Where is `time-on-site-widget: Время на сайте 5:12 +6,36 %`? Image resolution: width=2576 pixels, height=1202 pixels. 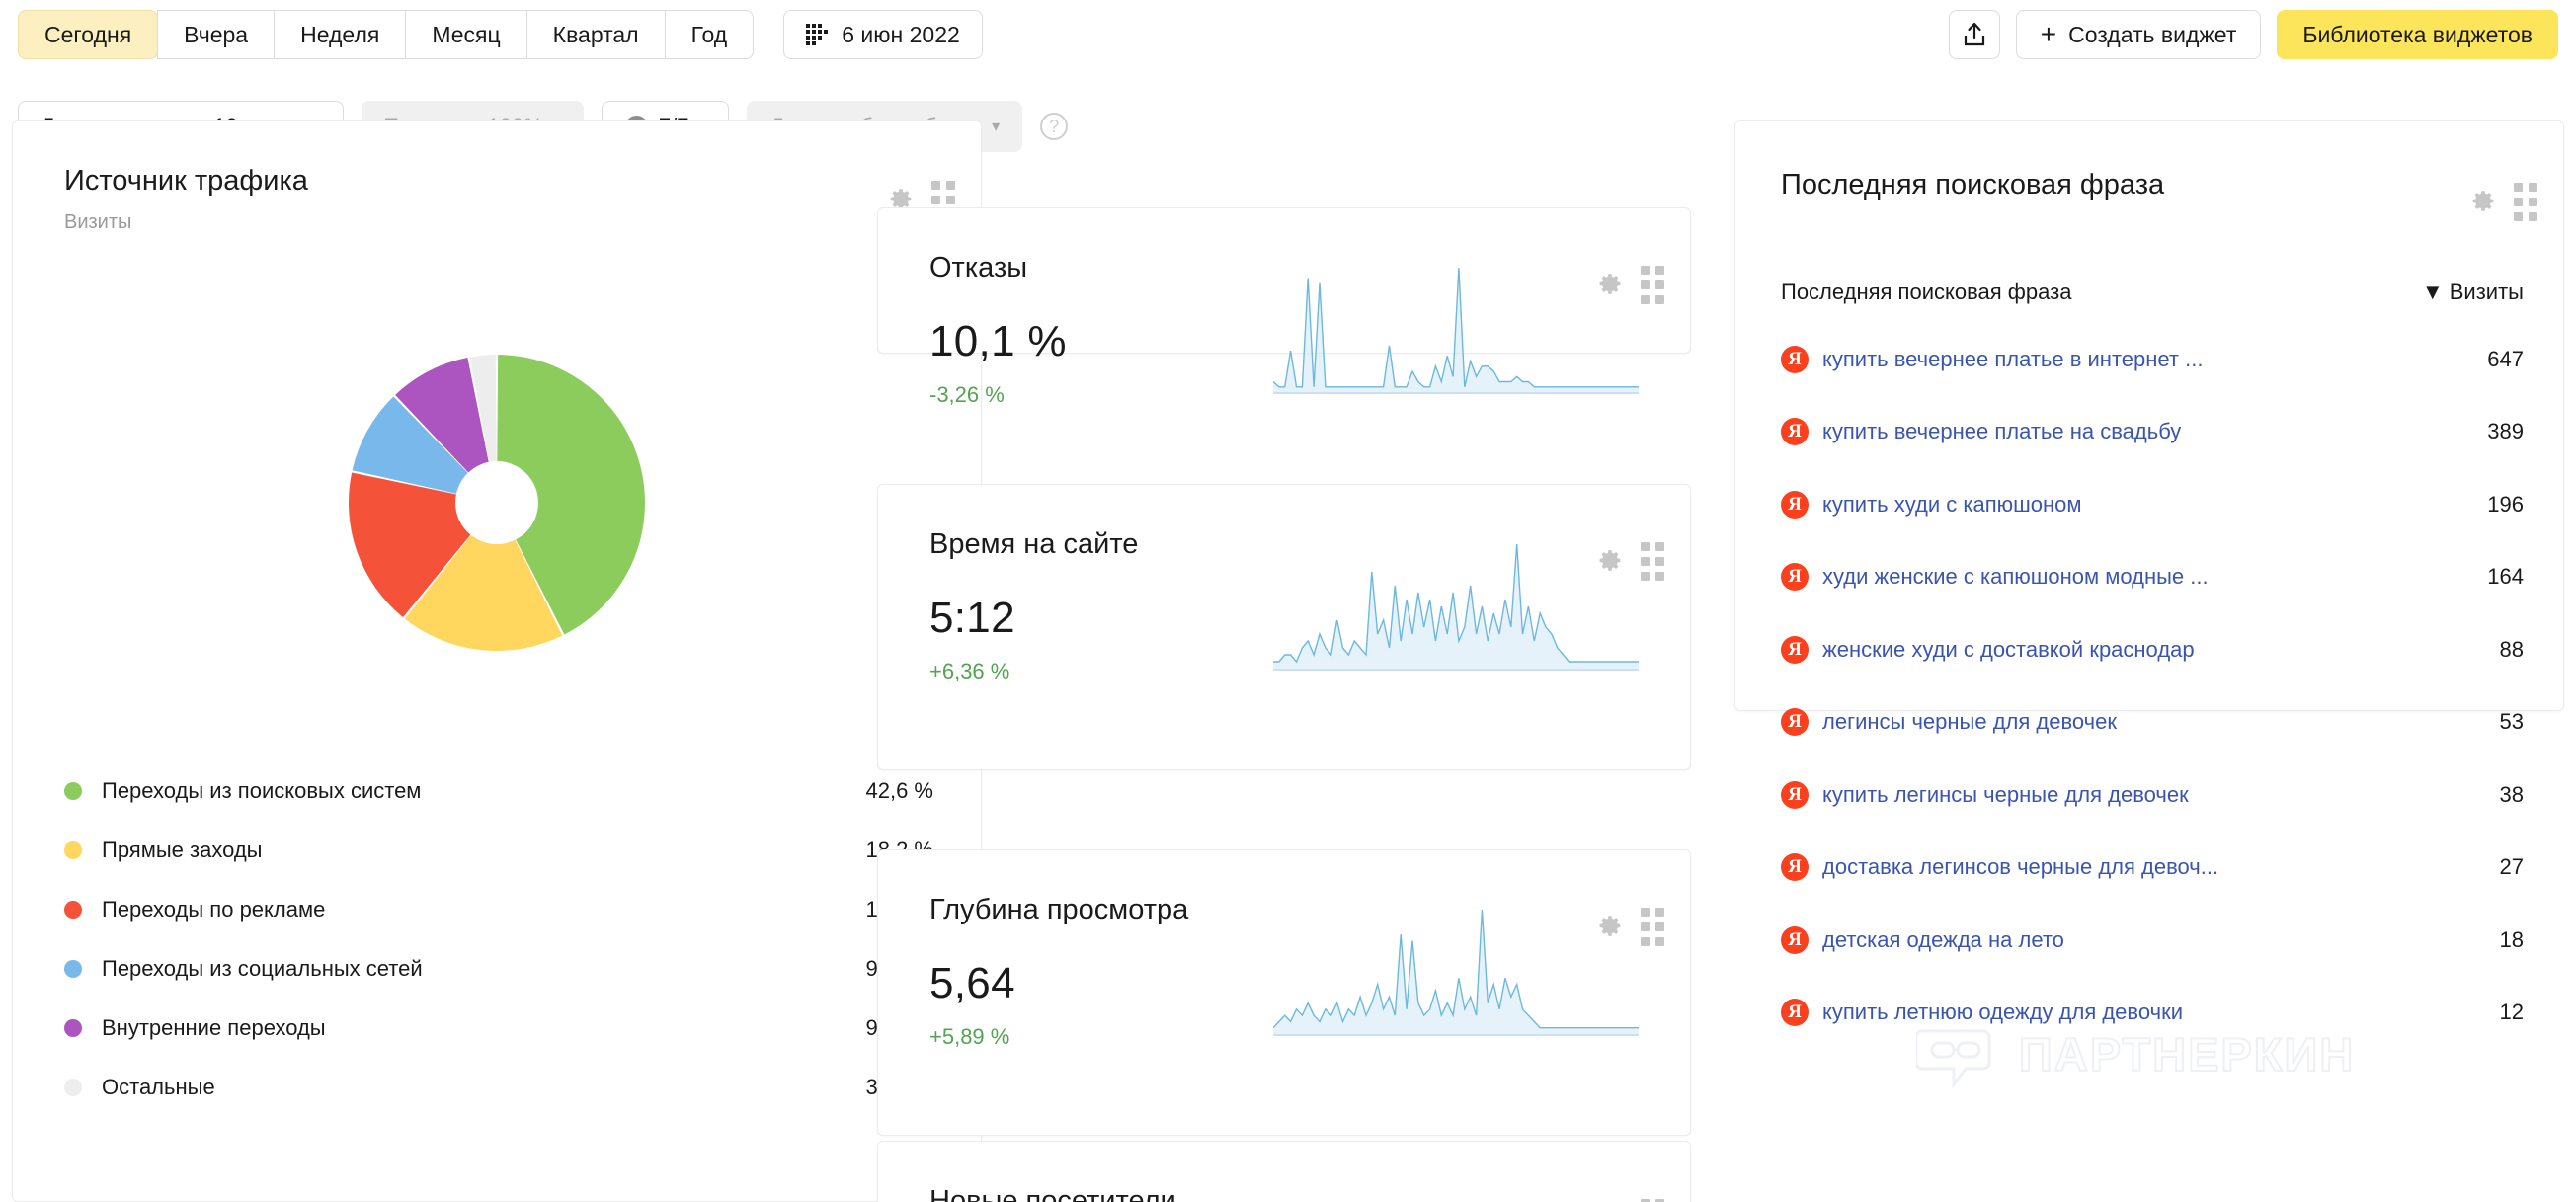
time-on-site-widget: Время на сайте 5:12 +6,36 % is located at coordinates (1284, 627).